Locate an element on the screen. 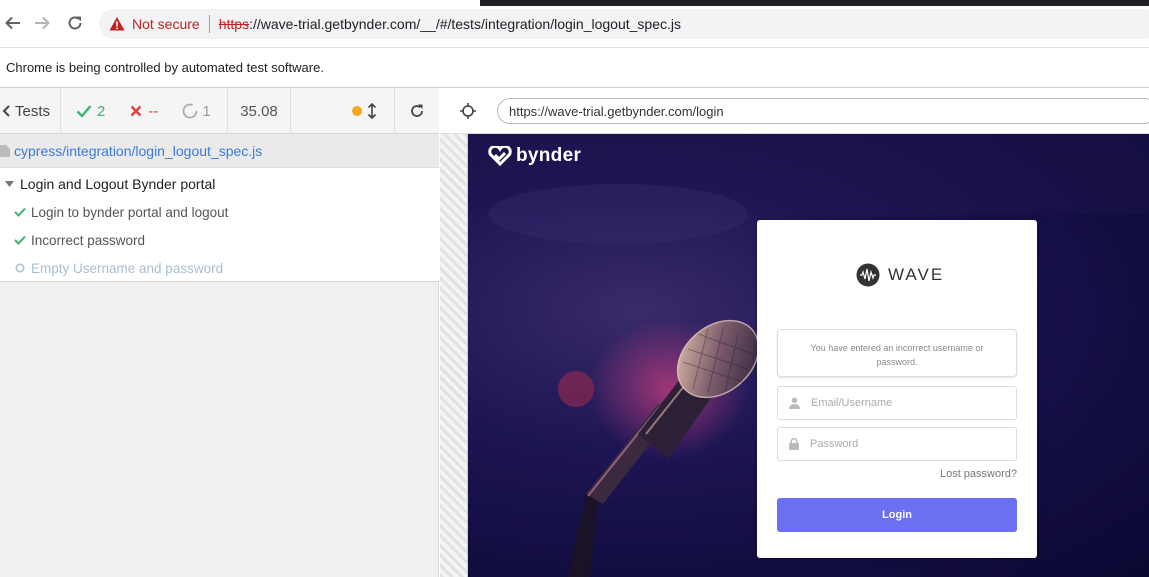  email-field is located at coordinates (897, 403).